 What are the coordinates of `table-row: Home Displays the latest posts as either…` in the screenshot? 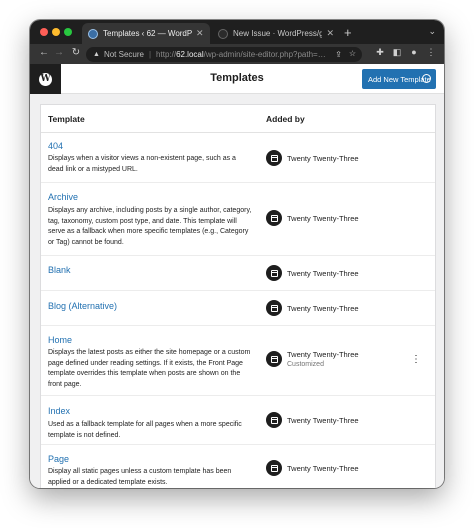 It's located at (238, 361).